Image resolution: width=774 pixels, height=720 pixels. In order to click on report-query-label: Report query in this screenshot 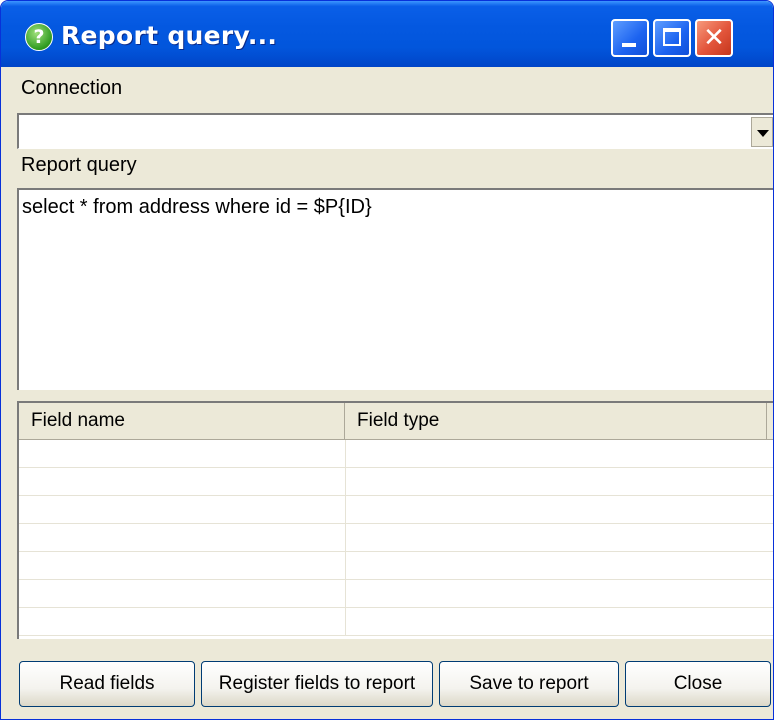, I will do `click(79, 165)`.